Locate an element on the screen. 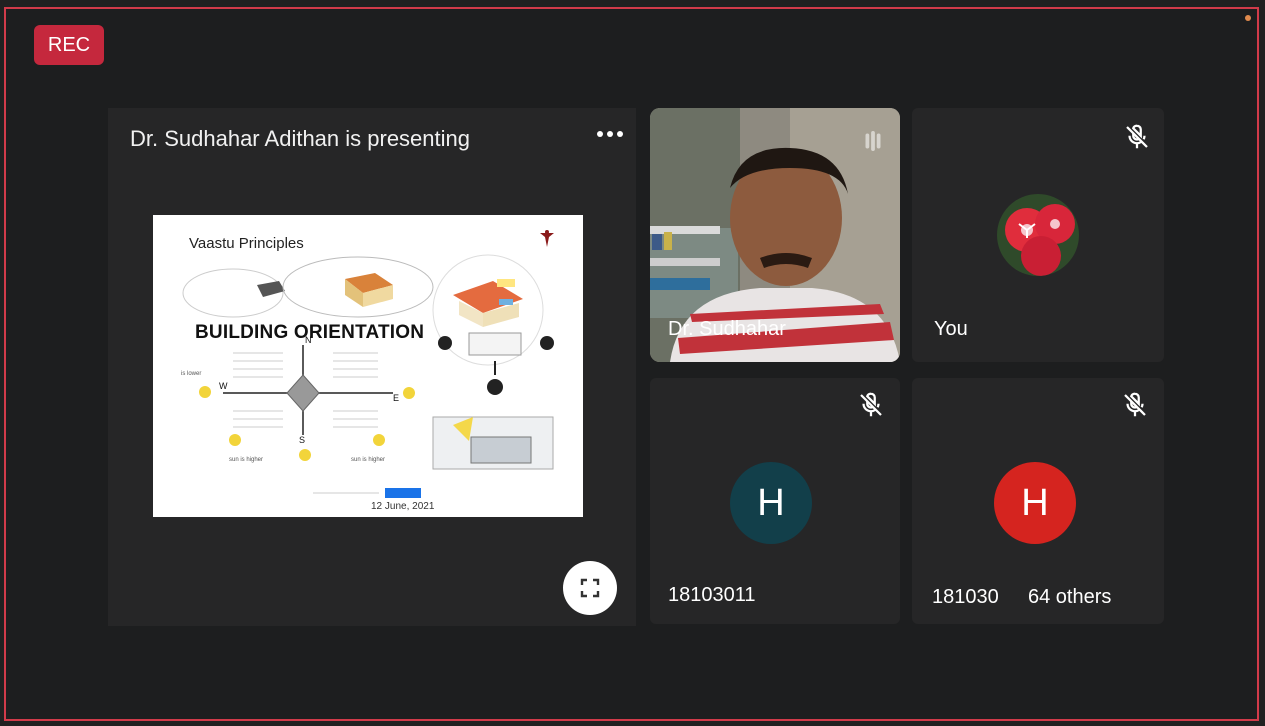  fullscreen-icon is located at coordinates (590, 588).